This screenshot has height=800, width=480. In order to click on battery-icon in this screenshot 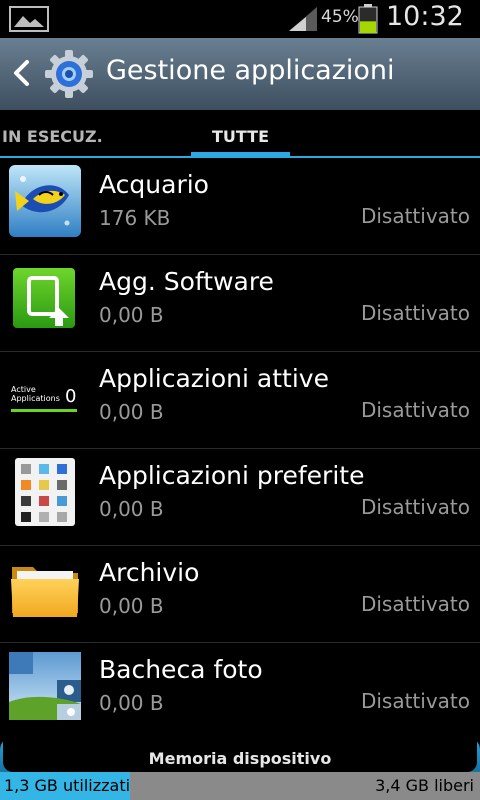, I will do `click(368, 19)`.